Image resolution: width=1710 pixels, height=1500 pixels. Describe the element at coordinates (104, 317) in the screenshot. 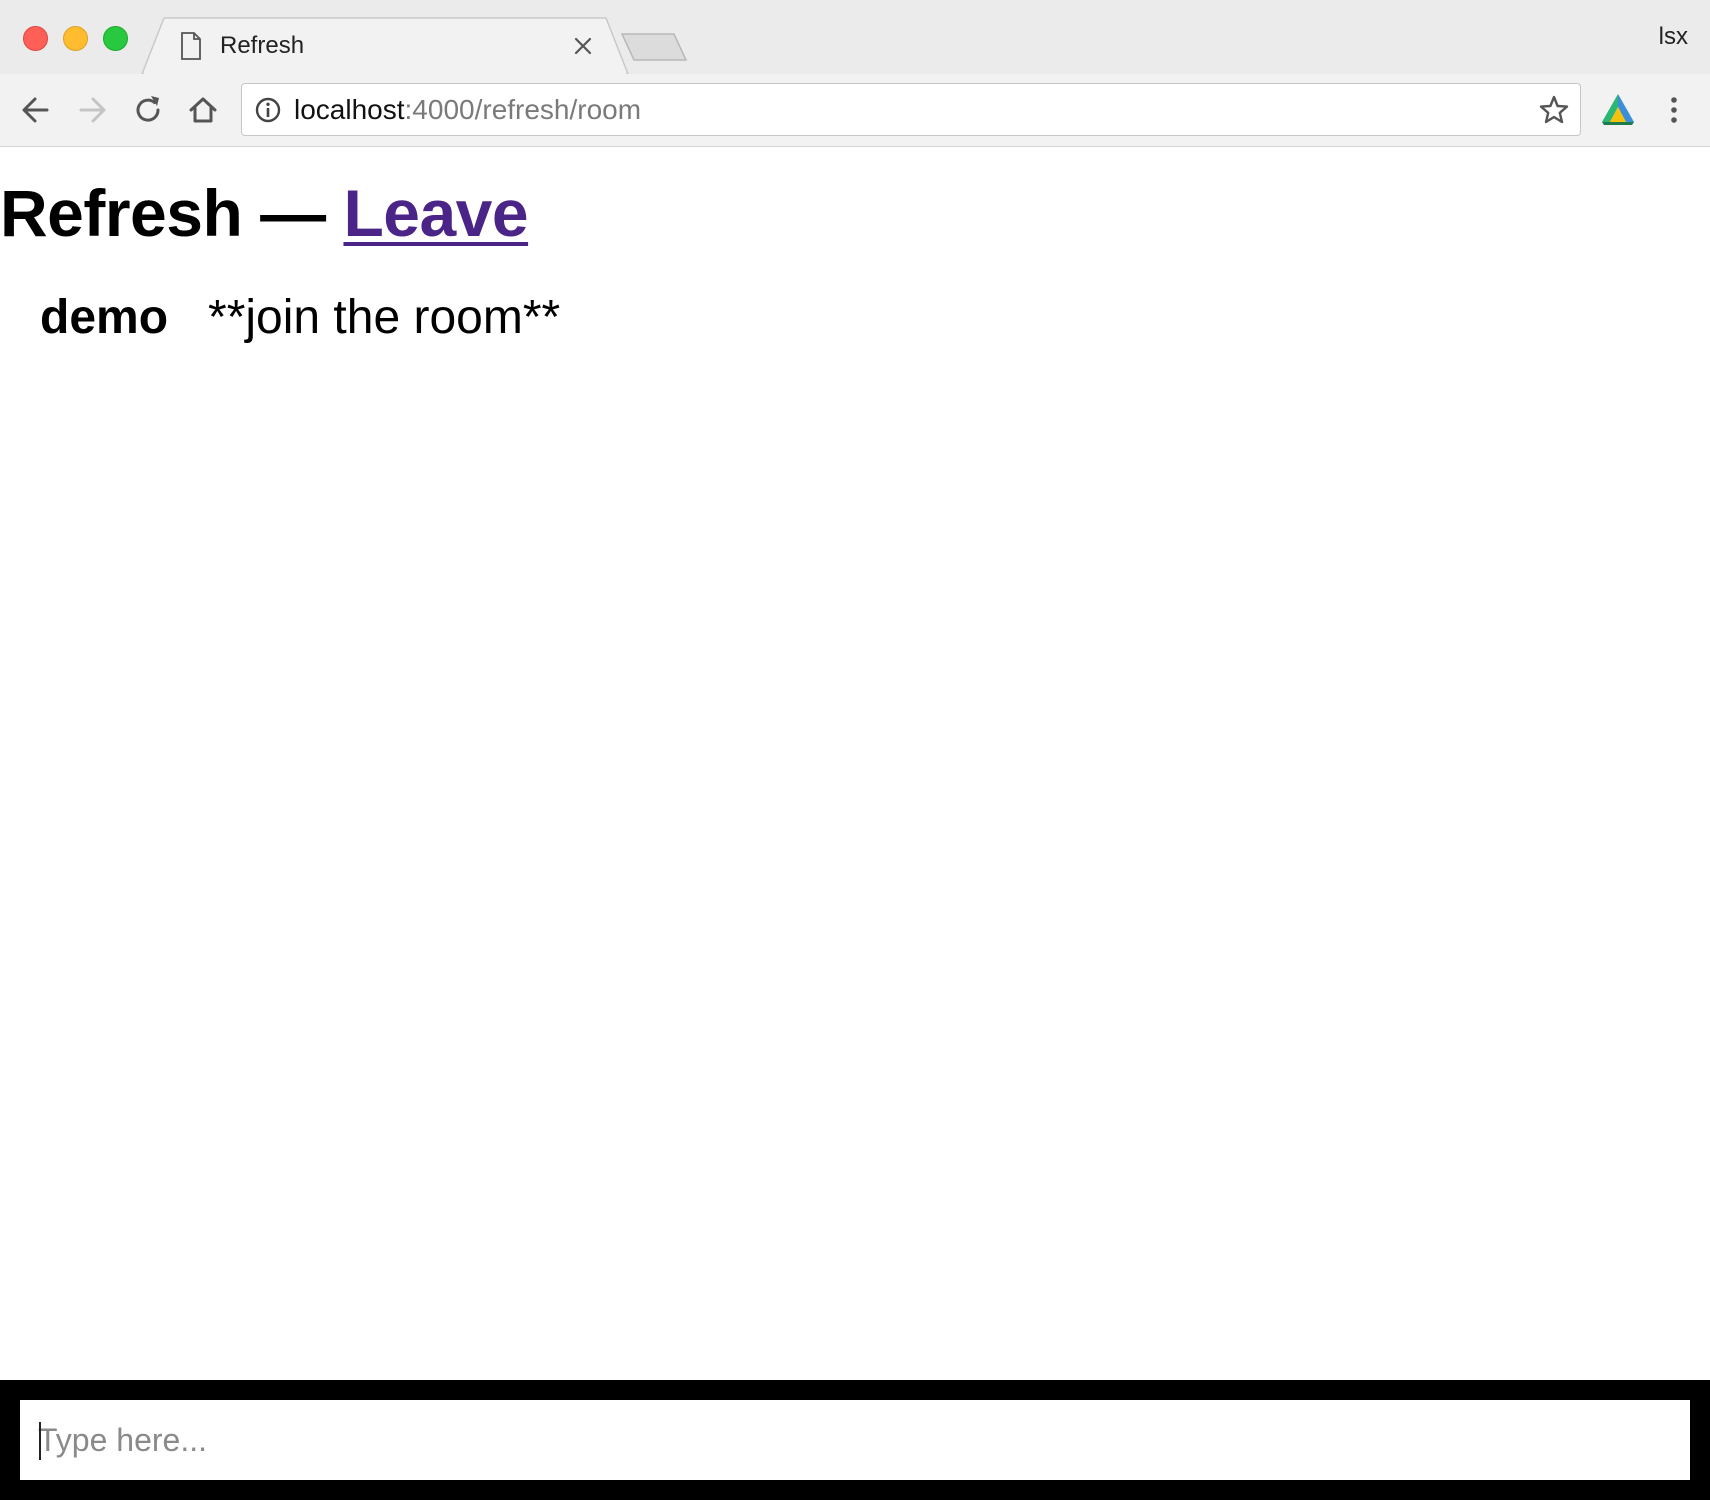

I see `message-username: demo` at that location.